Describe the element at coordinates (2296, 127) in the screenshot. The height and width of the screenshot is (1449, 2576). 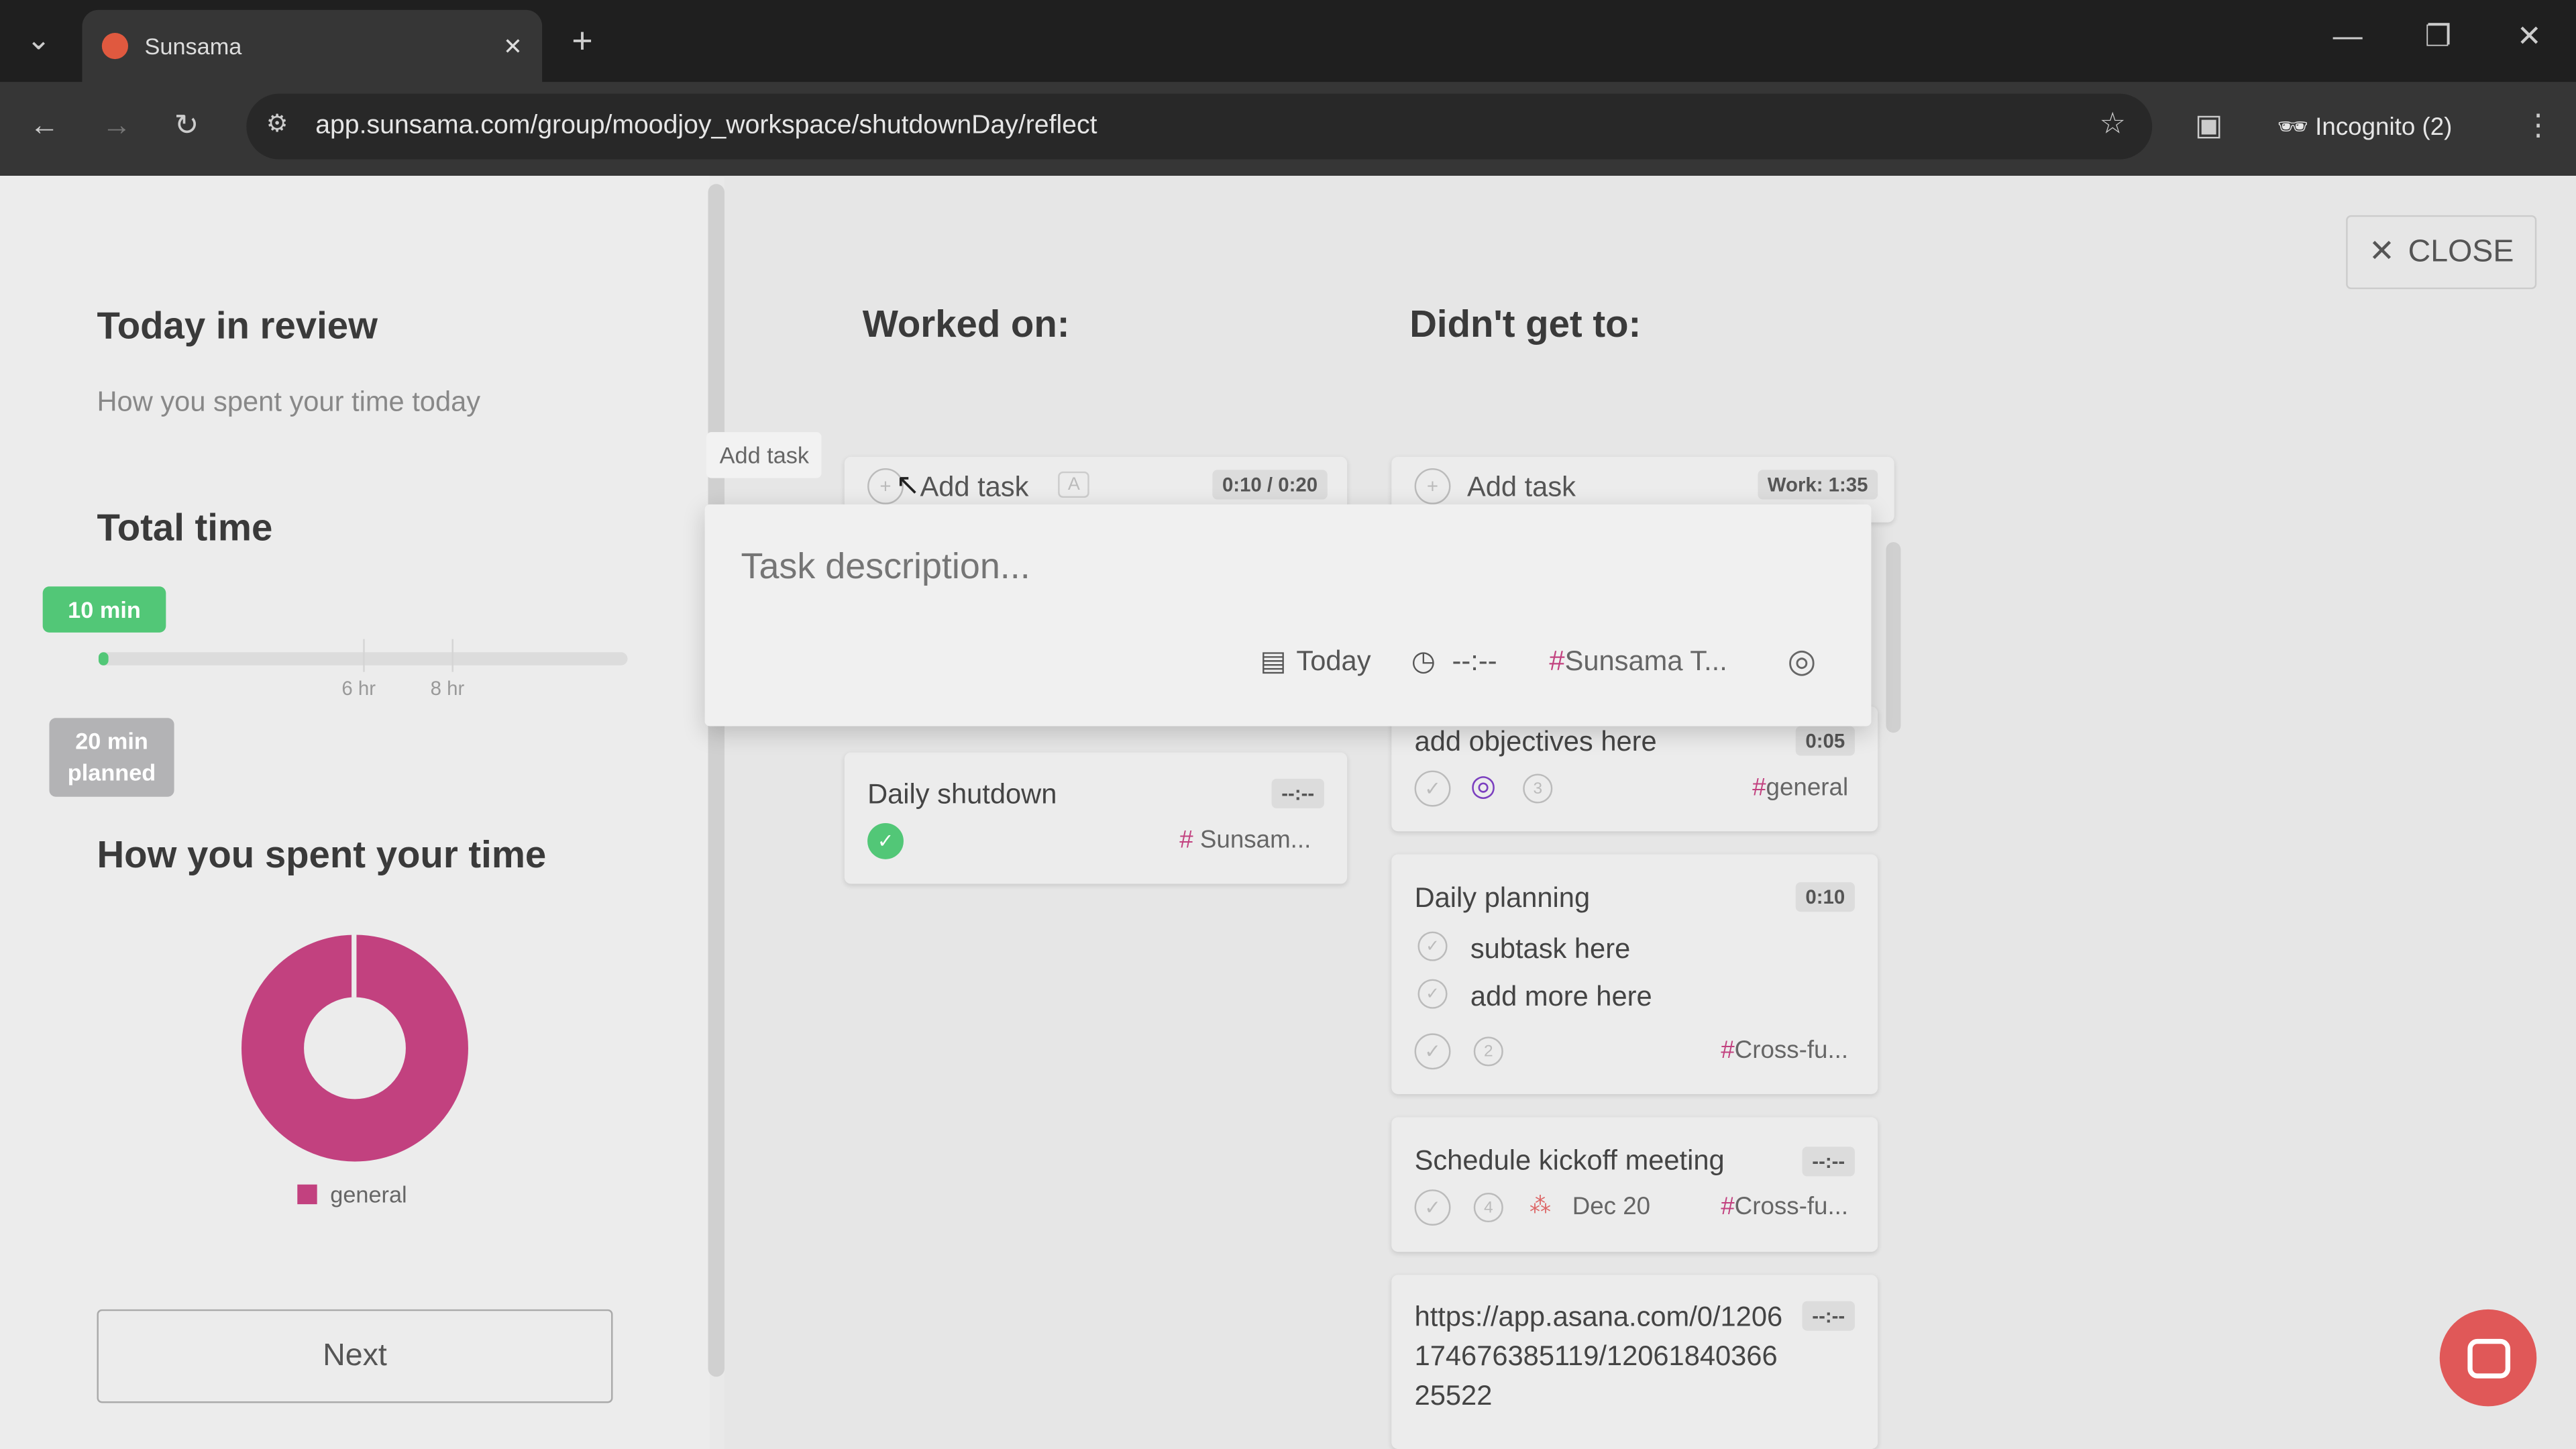
I see `incognito-icon: 🕶` at that location.